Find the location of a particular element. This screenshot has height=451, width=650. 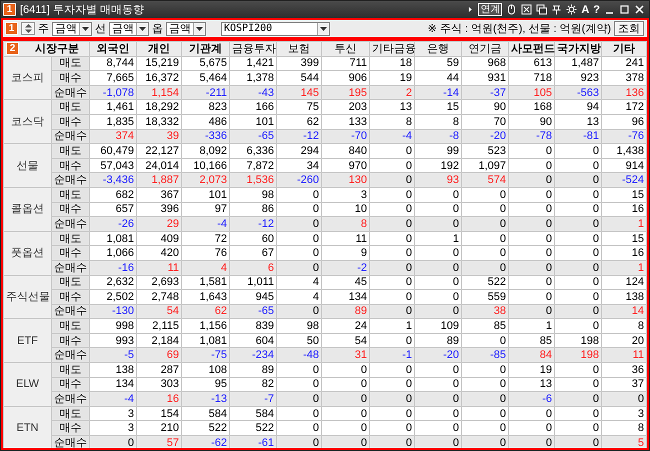

table-cell: 8 is located at coordinates (438, 122).